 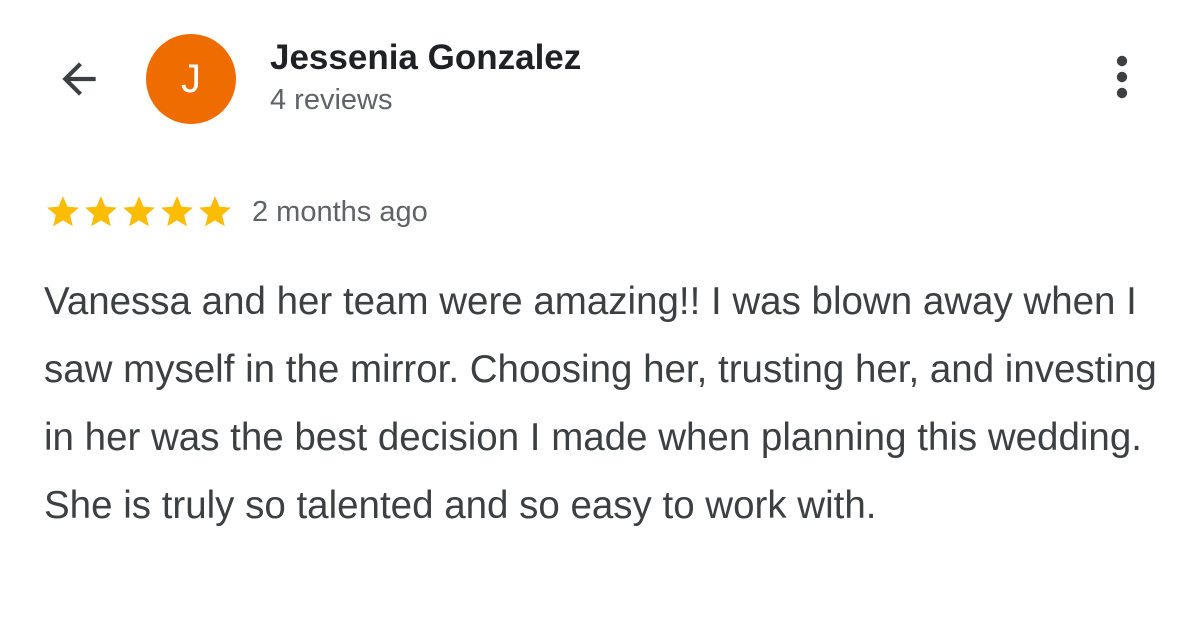 I want to click on back-button, so click(x=79, y=79).